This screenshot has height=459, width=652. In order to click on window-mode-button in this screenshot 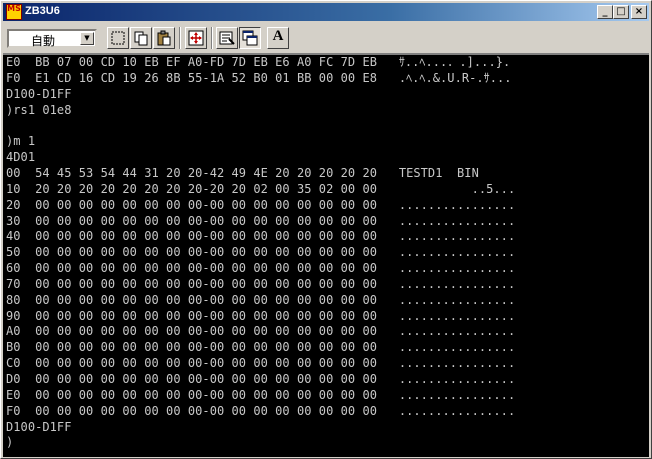, I will do `click(250, 38)`.